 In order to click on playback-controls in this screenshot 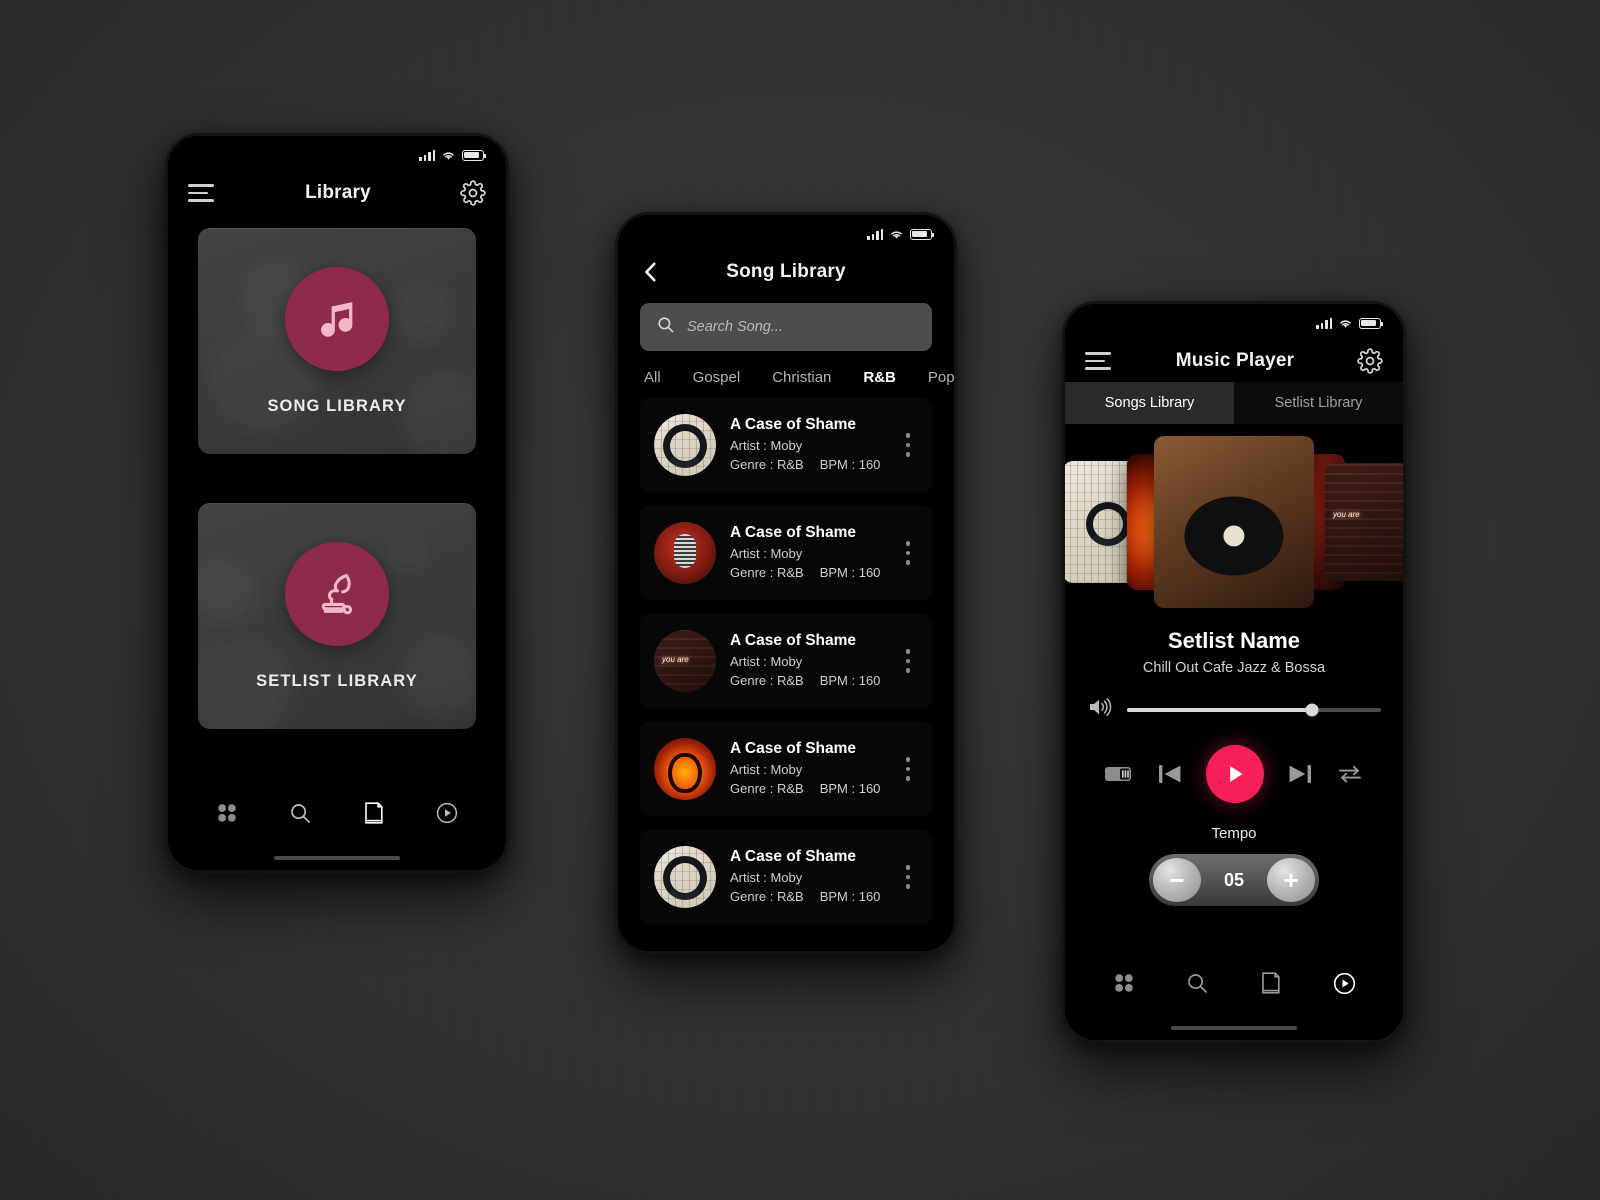, I will do `click(1234, 774)`.